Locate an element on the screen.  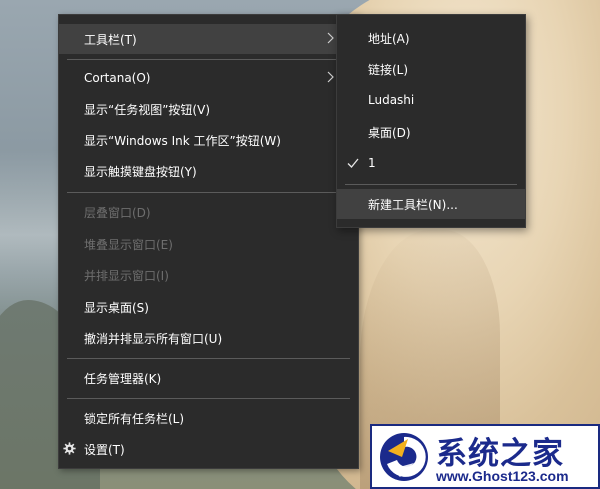
watermark: 系统之家 www.Ghost123.com is located at coordinates (485, 456).